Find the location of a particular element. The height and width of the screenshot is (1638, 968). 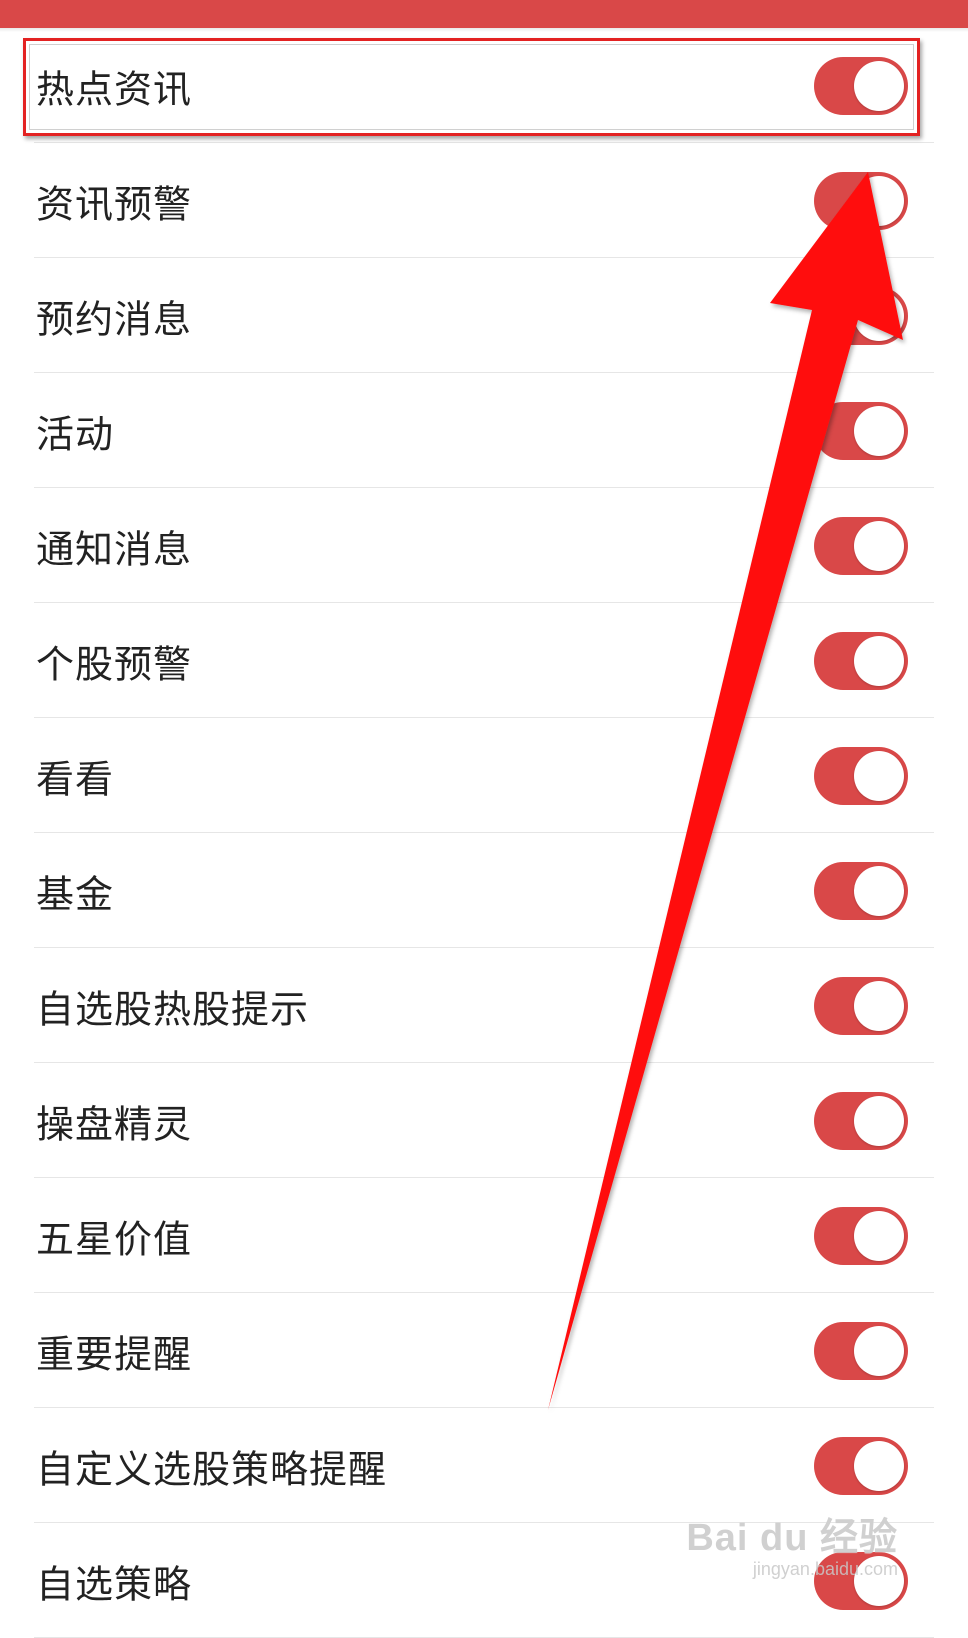

setting-label: 看看 is located at coordinates (75, 779).